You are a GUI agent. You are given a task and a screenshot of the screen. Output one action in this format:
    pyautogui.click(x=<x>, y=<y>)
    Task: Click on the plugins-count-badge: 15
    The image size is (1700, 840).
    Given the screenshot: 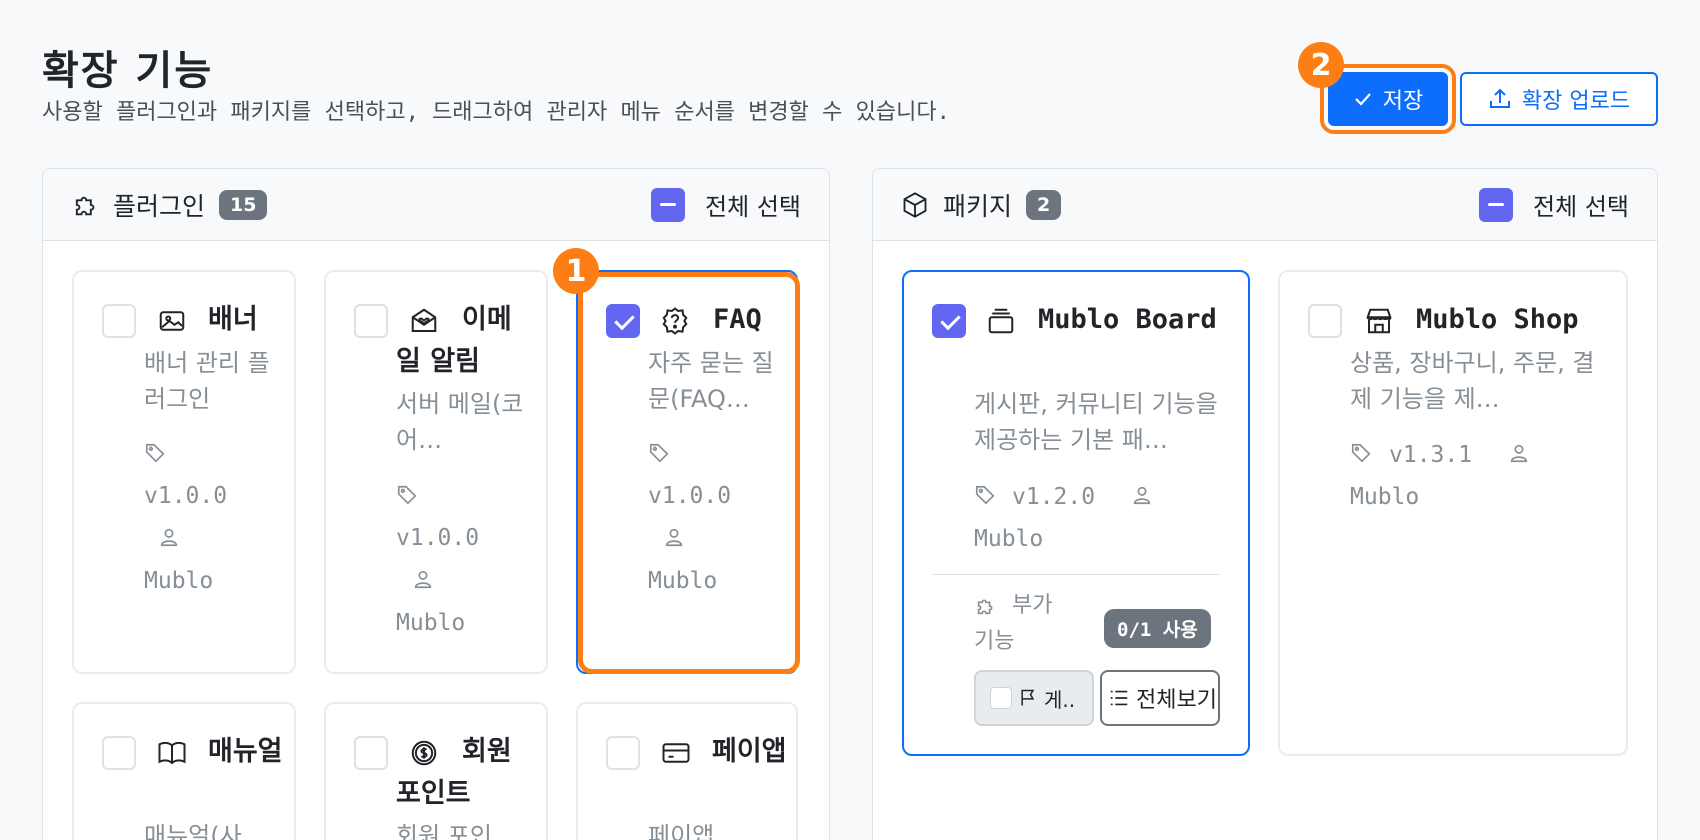 What is the action you would take?
    pyautogui.click(x=243, y=204)
    